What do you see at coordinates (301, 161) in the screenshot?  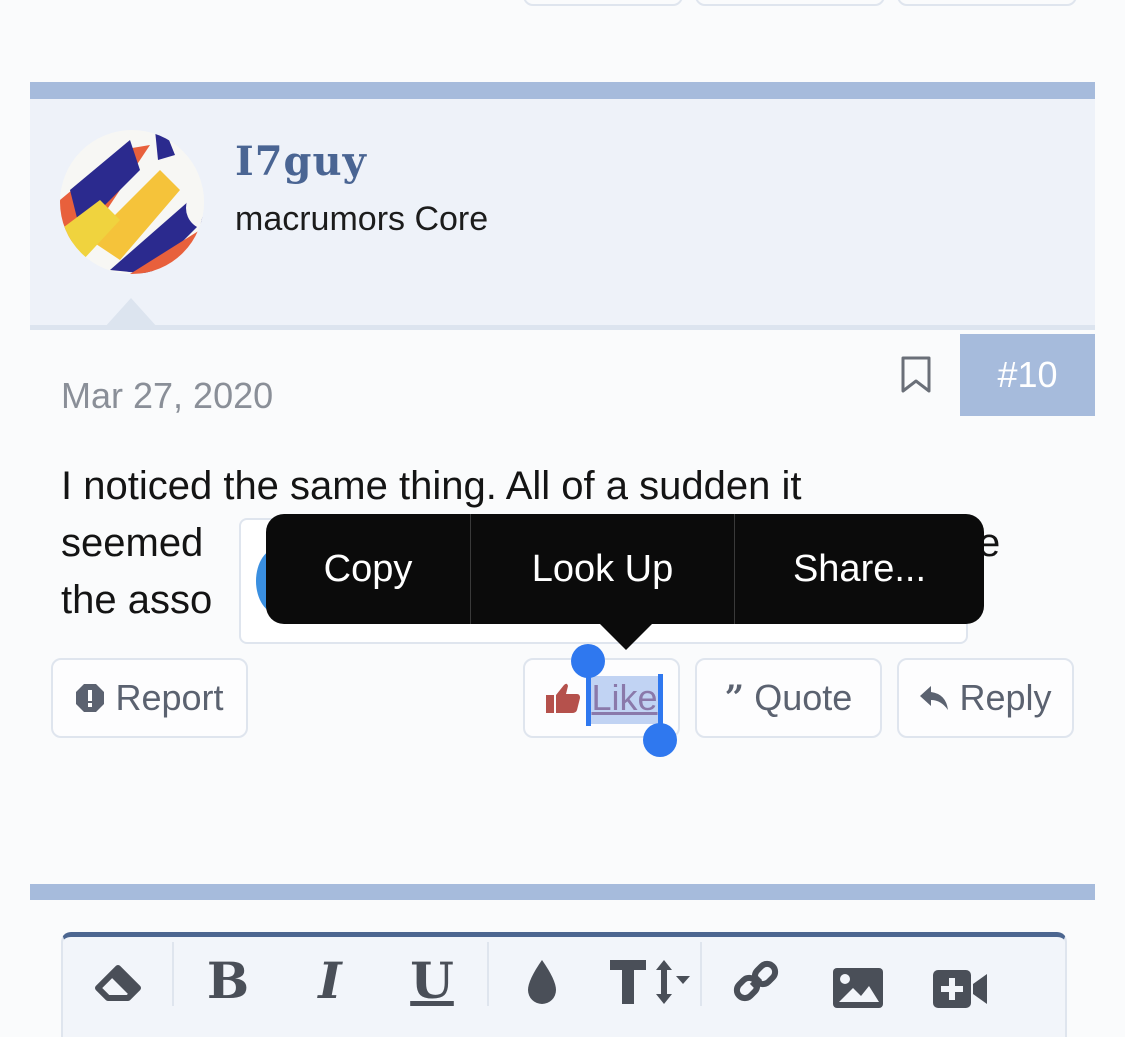 I see `username: I7guy` at bounding box center [301, 161].